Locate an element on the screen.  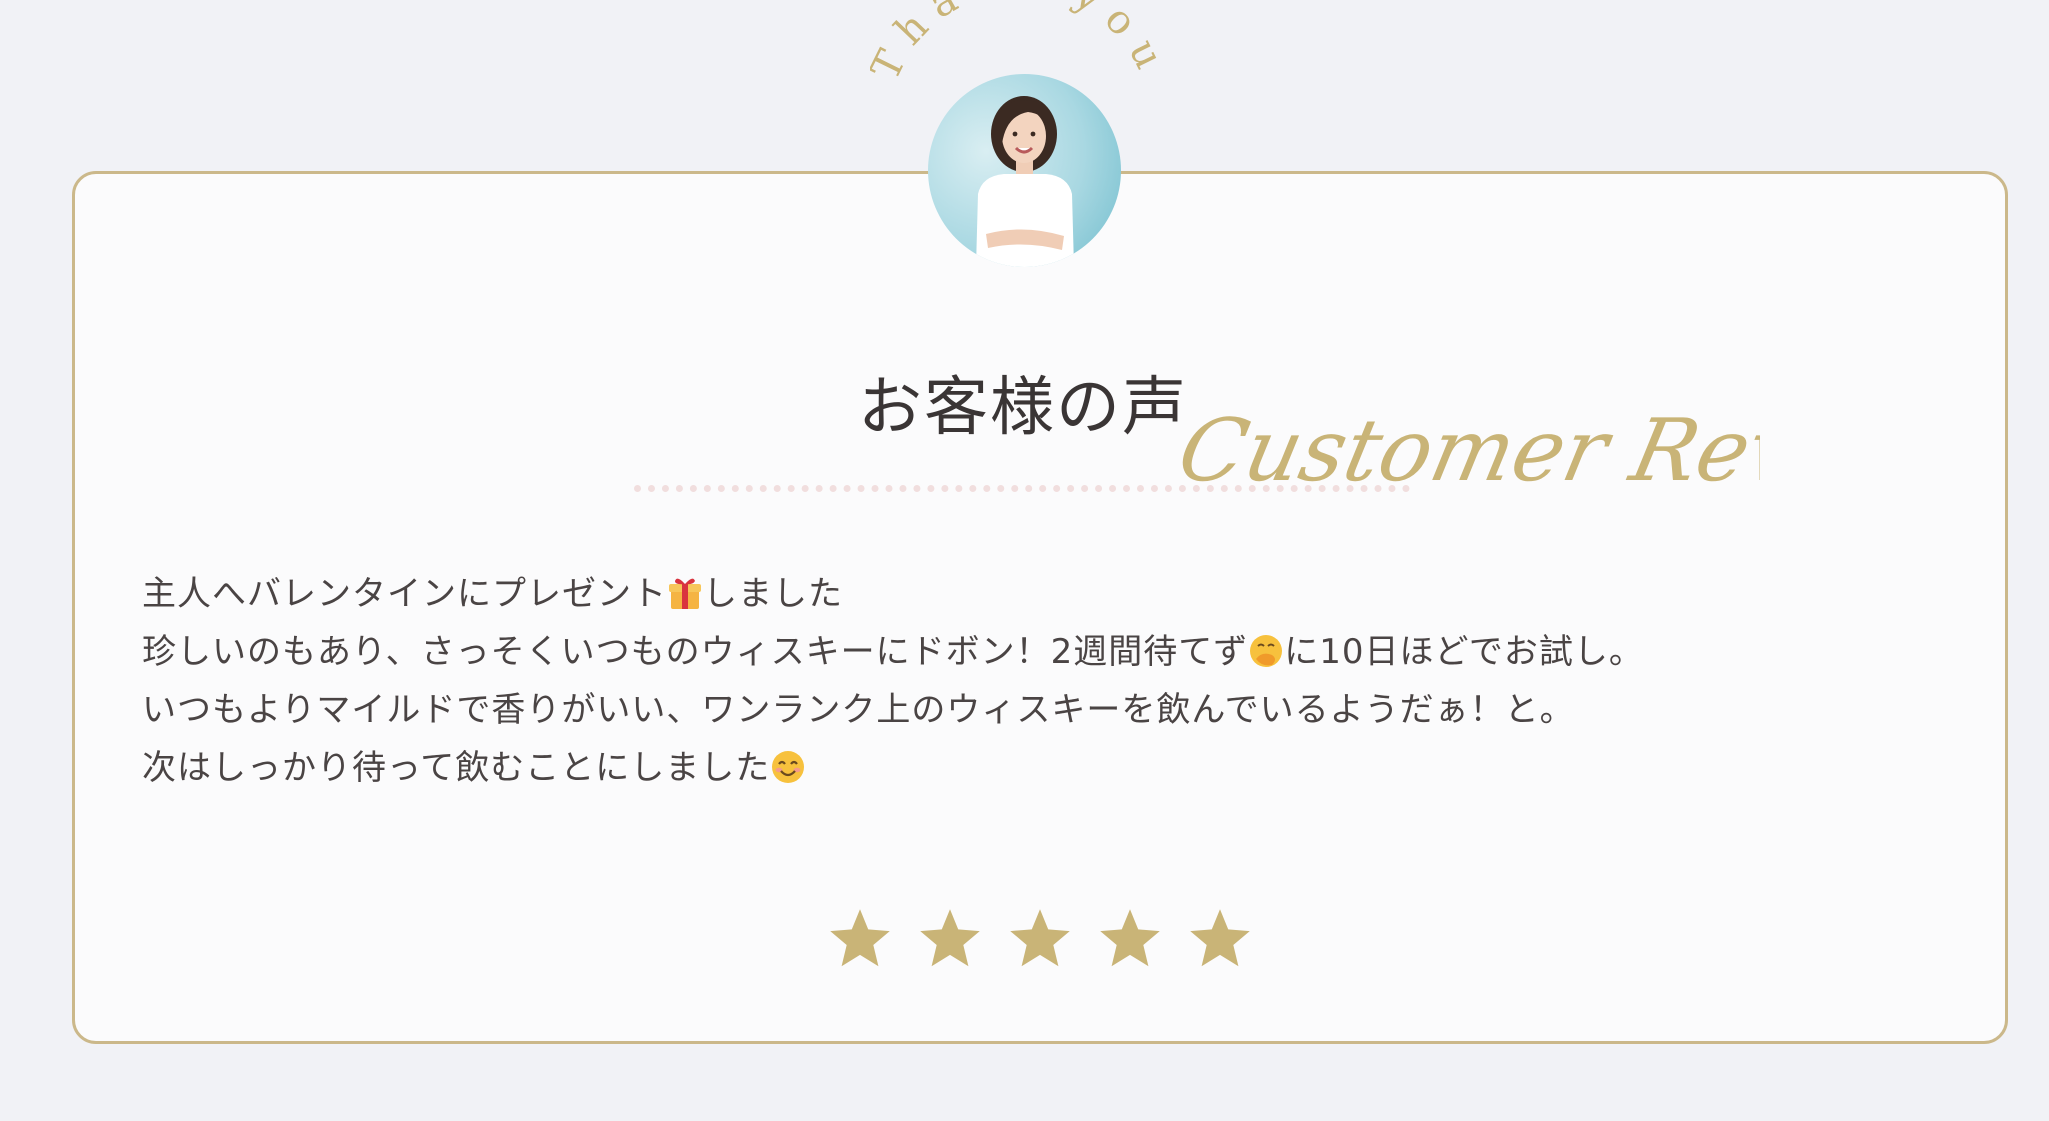
star-rating is located at coordinates (1040, 940).